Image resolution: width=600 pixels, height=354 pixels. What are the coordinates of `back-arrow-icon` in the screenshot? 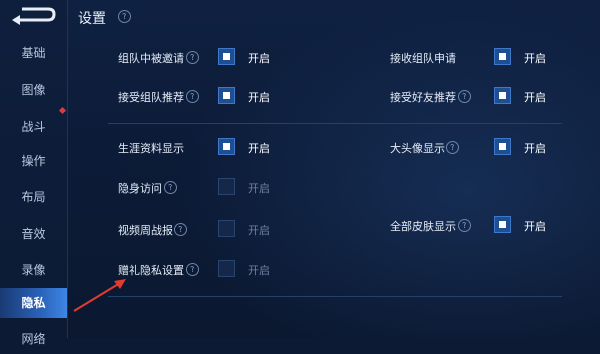 It's located at (32, 16).